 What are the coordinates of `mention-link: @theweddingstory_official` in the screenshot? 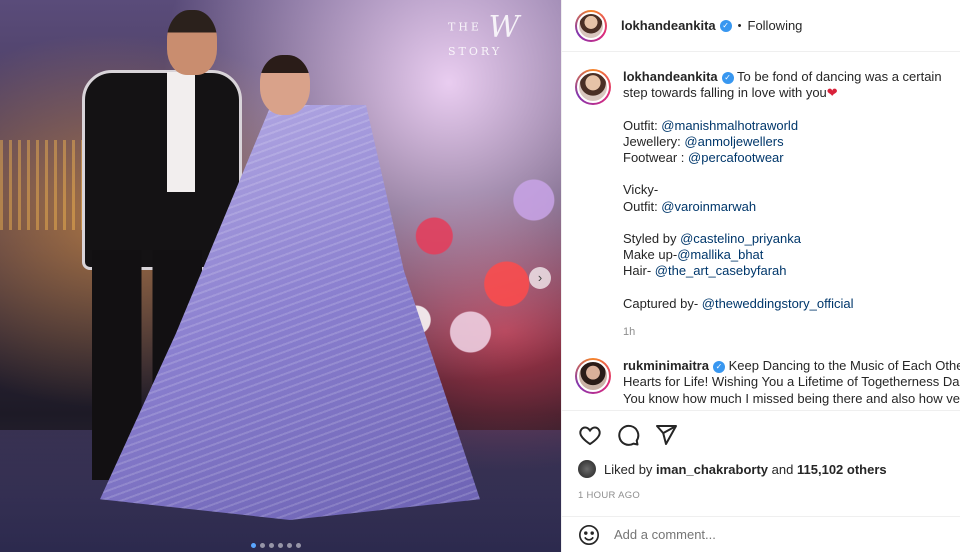 It's located at (778, 303).